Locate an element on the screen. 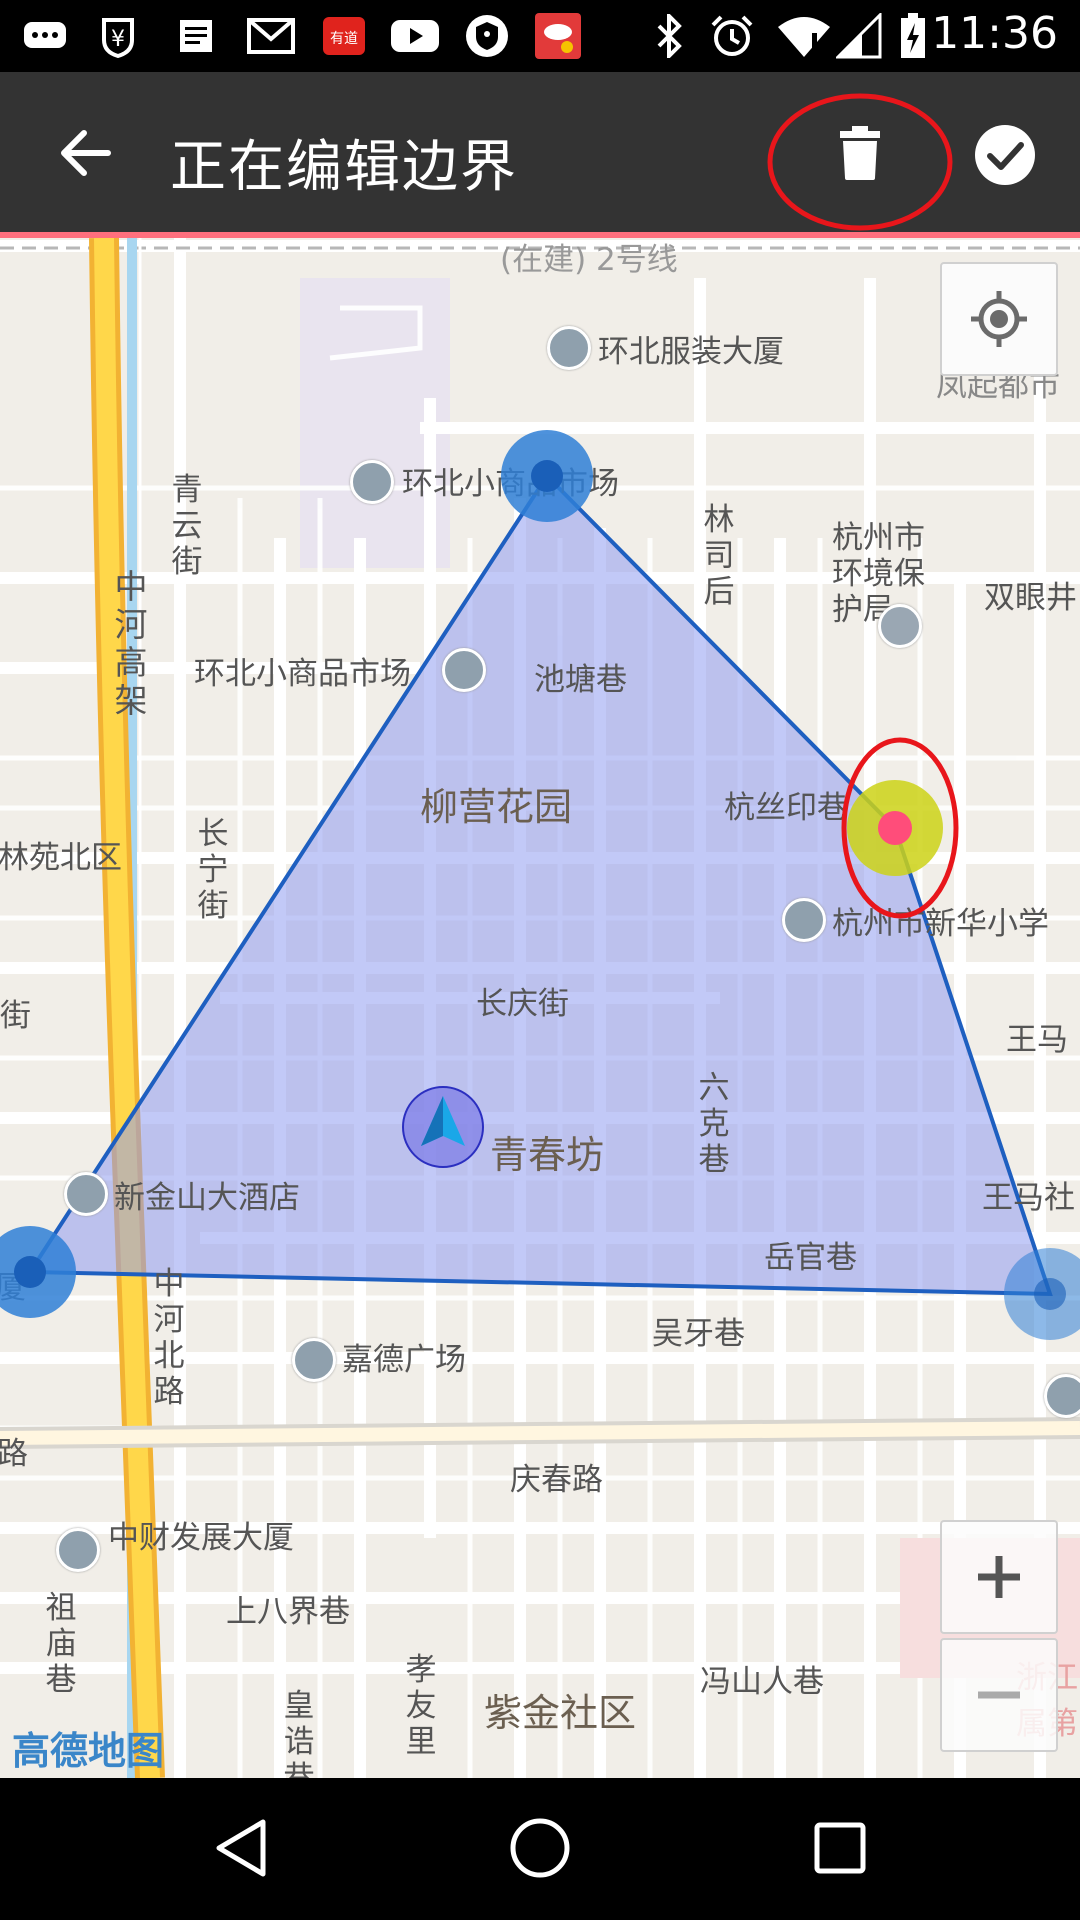  nav-home-button is located at coordinates (540, 1848).